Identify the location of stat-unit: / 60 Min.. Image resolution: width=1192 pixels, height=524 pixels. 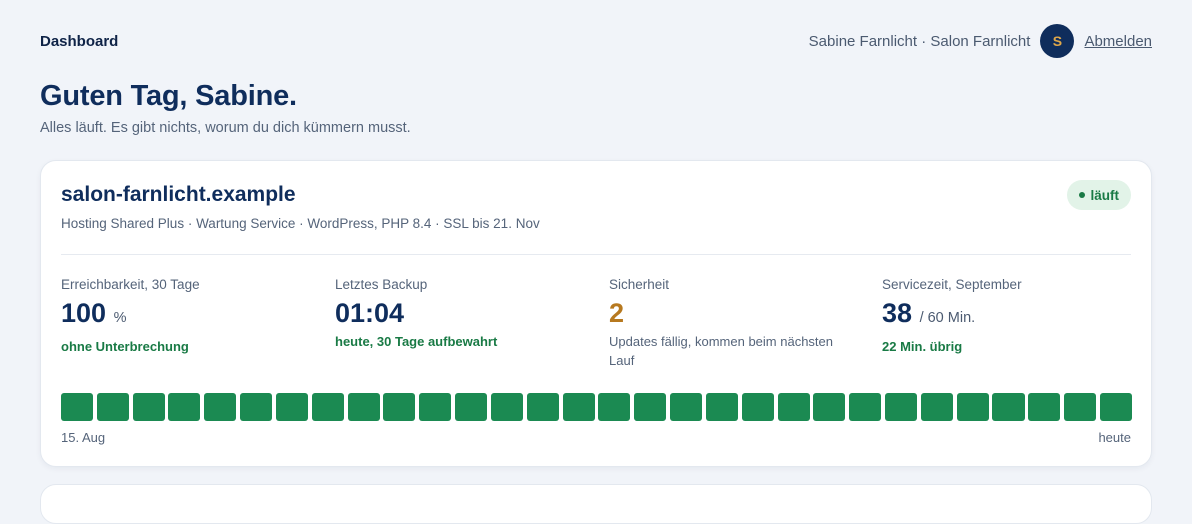
(947, 318).